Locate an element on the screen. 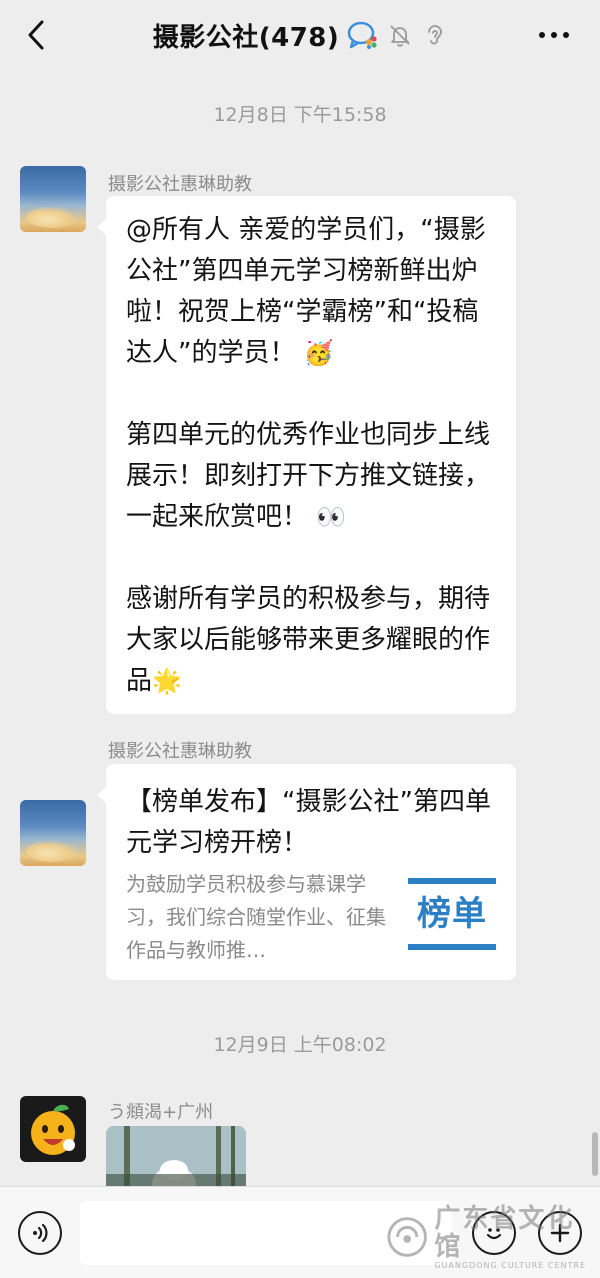  video-preview-icon is located at coordinates (176, 1156).